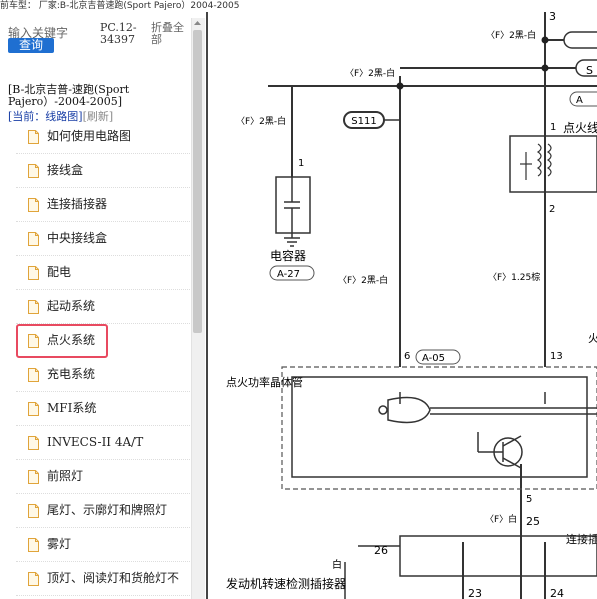  What do you see at coordinates (95, 442) in the screenshot?
I see `nav-item-label: INVECS-II 4A/T` at bounding box center [95, 442].